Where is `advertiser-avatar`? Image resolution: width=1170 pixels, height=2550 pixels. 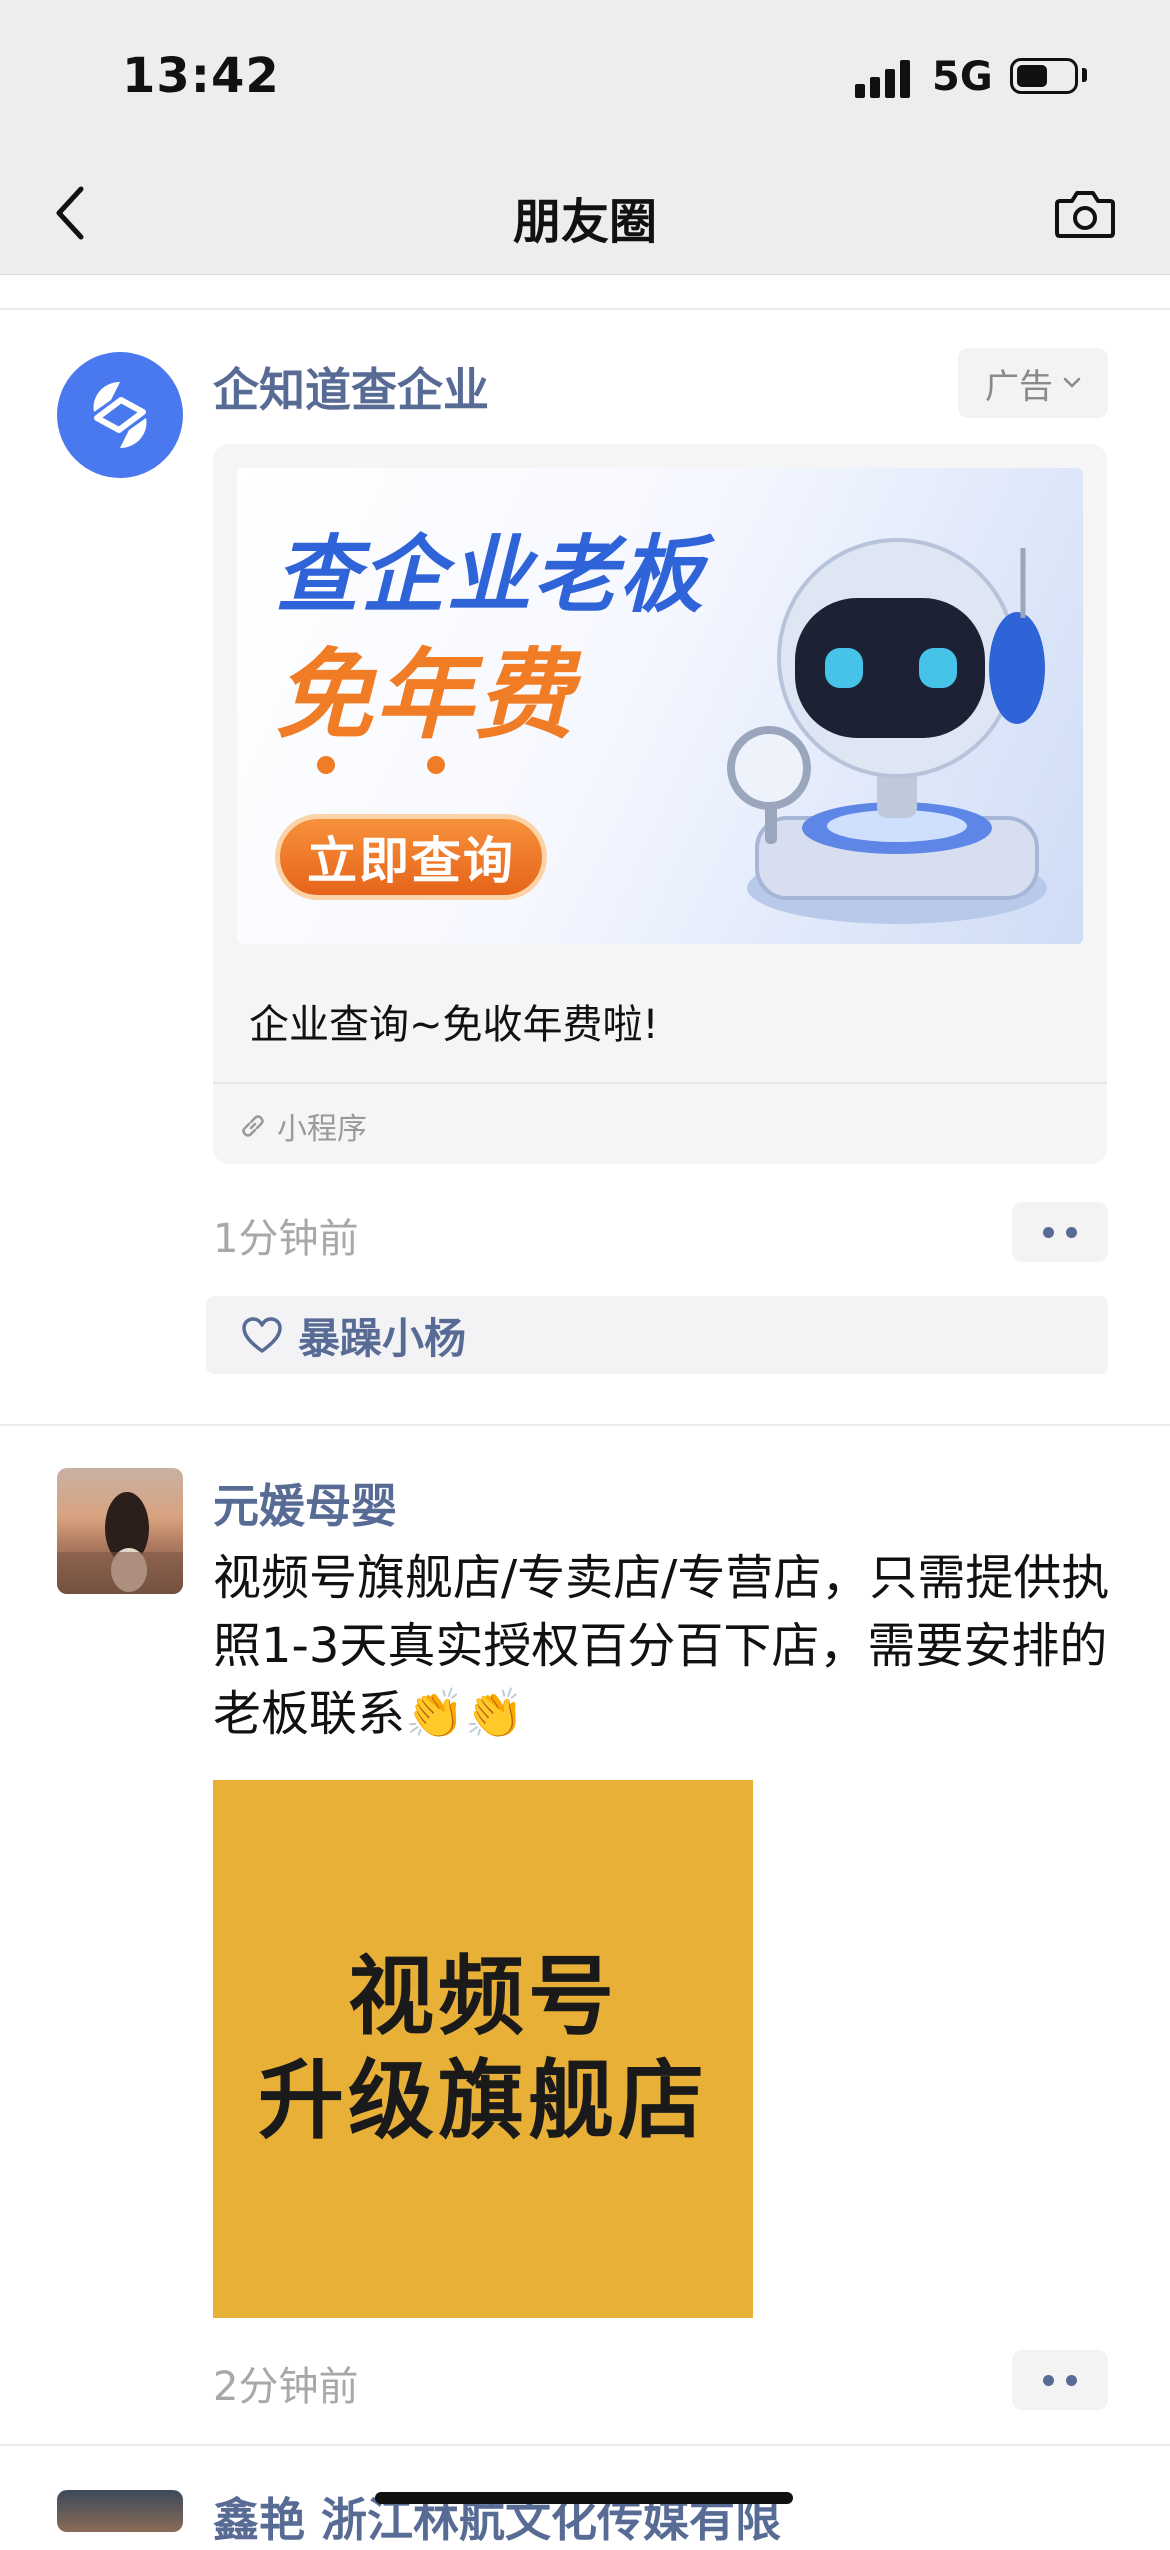
advertiser-avatar is located at coordinates (120, 415).